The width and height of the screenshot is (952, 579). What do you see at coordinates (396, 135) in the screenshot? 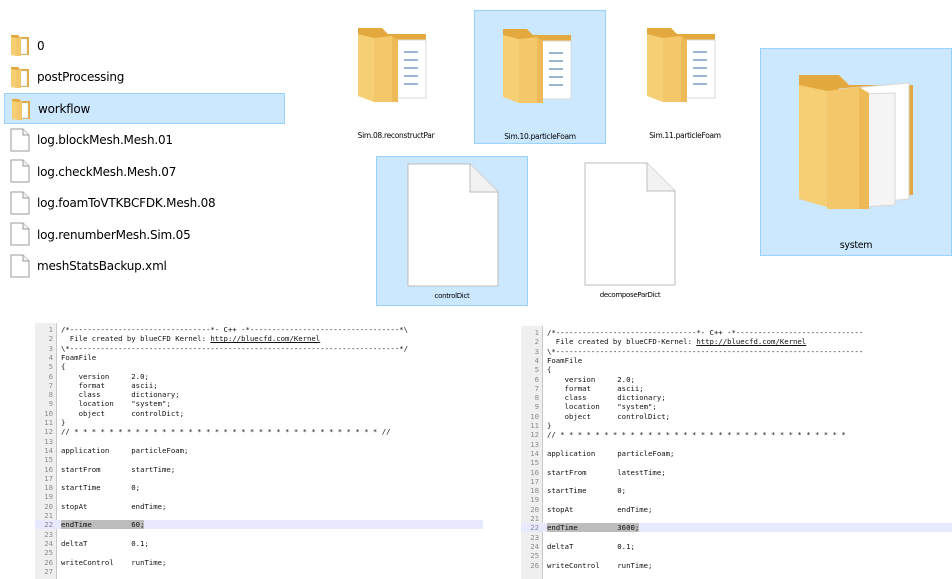
I see `folder-label: Sim.08.reconstructPar` at bounding box center [396, 135].